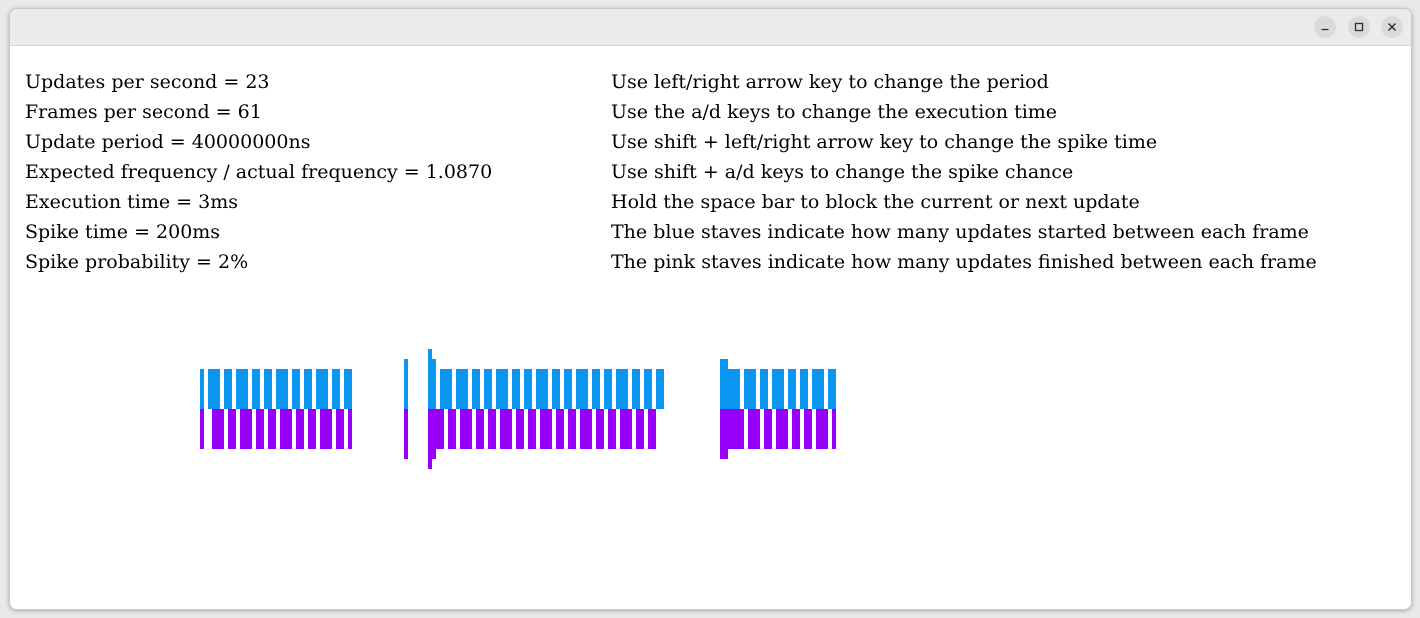 The image size is (1420, 618). What do you see at coordinates (1359, 27) in the screenshot?
I see `maximize-button` at bounding box center [1359, 27].